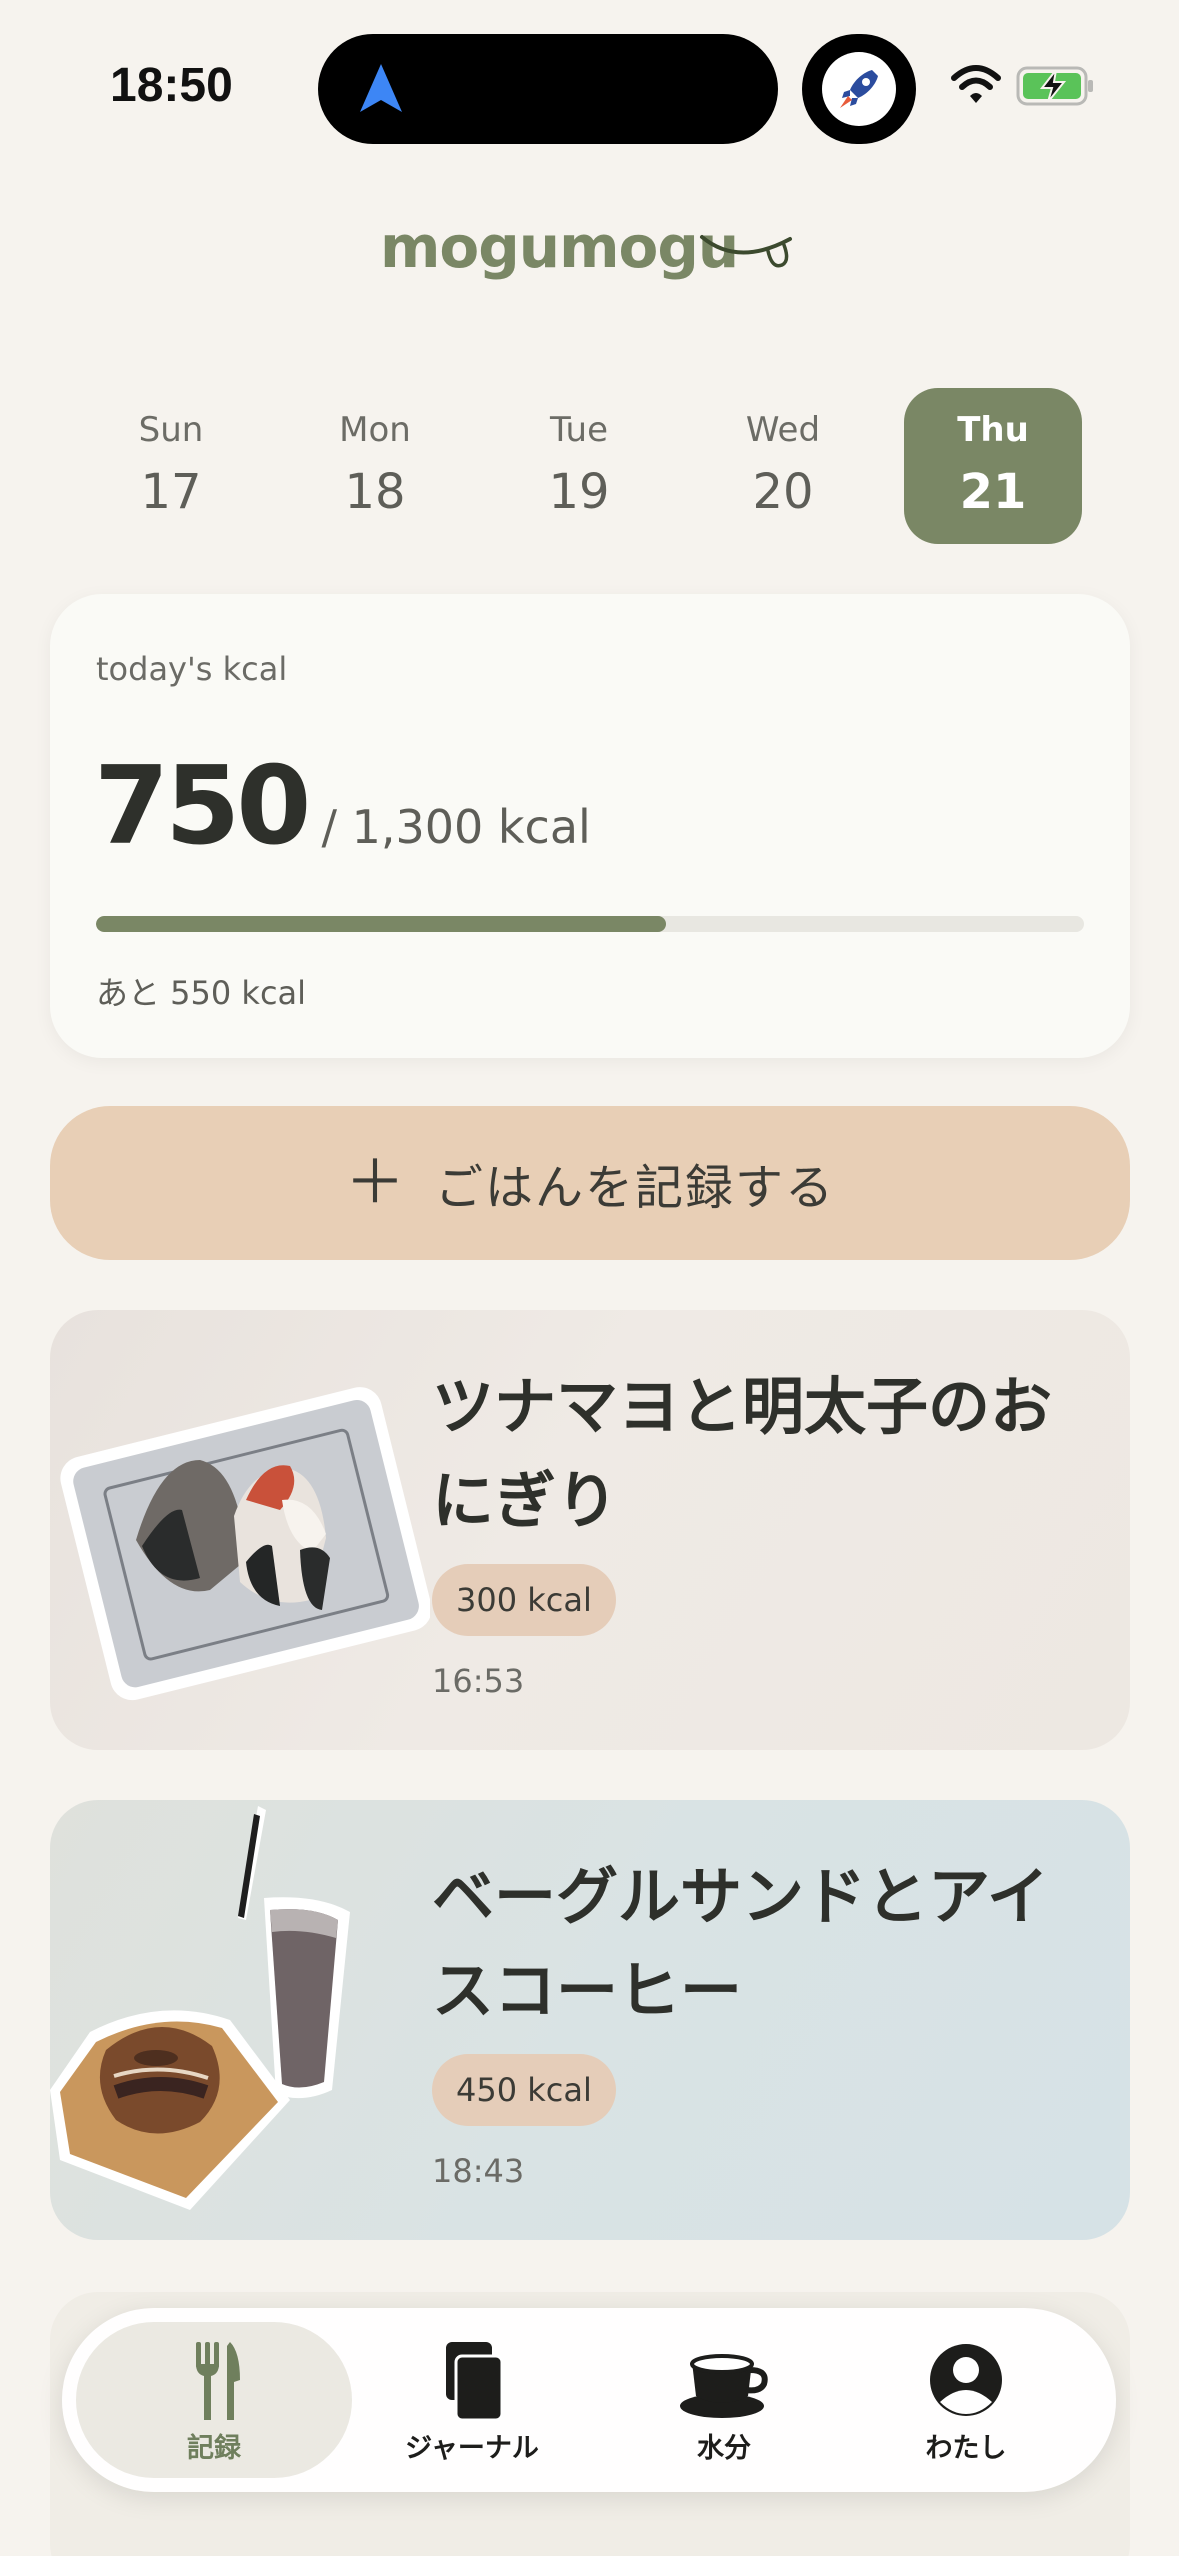 This screenshot has height=2556, width=1179. I want to click on meal-kcal-badge: 450 kcal, so click(524, 2090).